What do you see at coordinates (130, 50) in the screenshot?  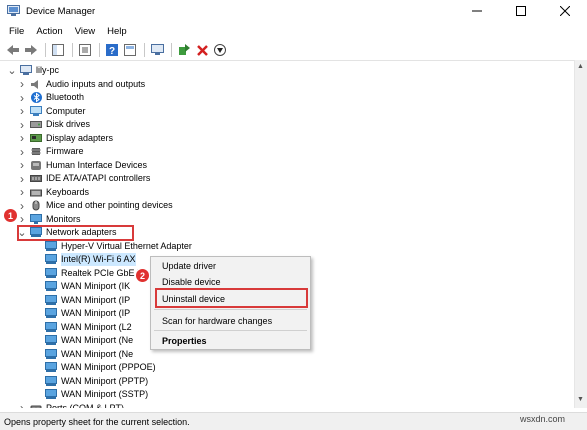 I see `details-pane-button` at bounding box center [130, 50].